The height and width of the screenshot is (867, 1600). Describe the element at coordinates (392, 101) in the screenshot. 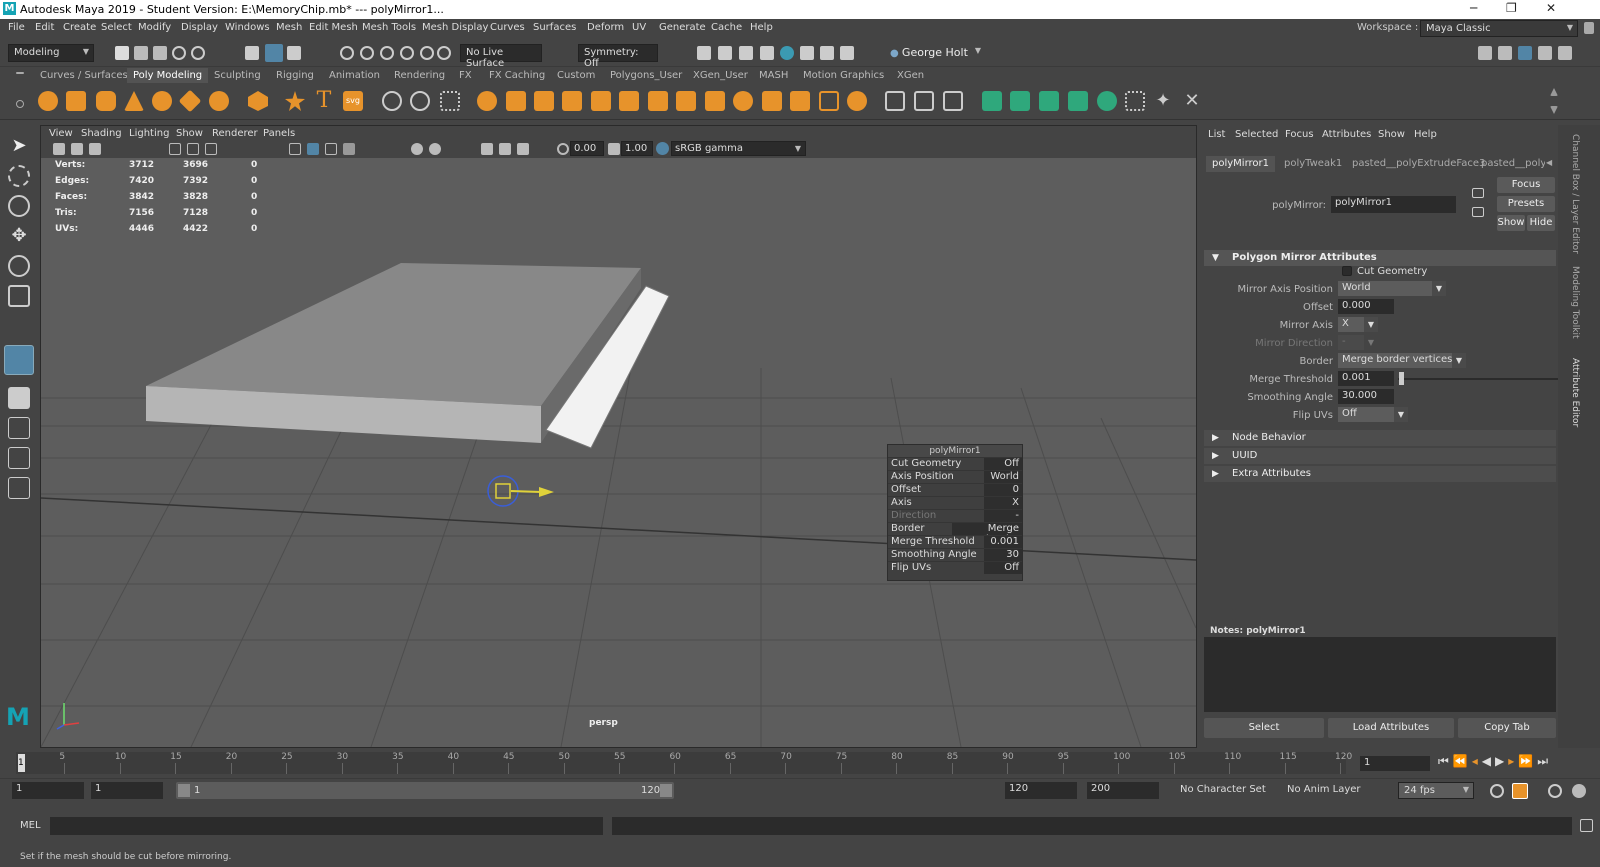

I see `combine-icon` at that location.